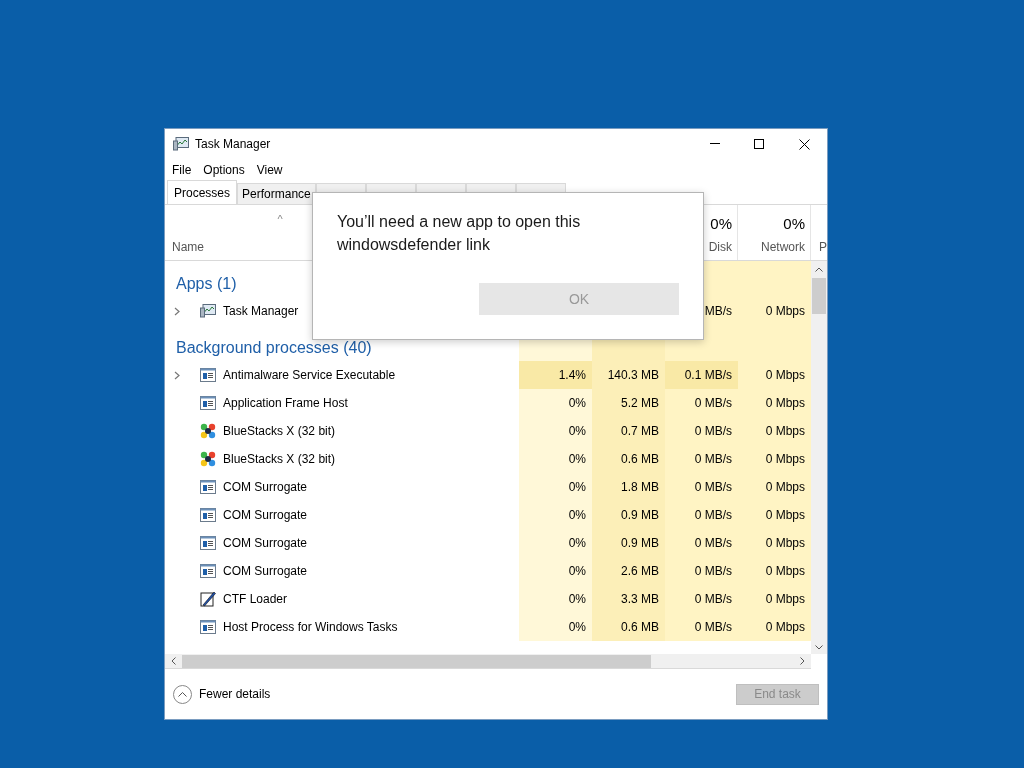 The width and height of the screenshot is (1024, 768). Describe the element at coordinates (804, 144) in the screenshot. I see `close-icon` at that location.